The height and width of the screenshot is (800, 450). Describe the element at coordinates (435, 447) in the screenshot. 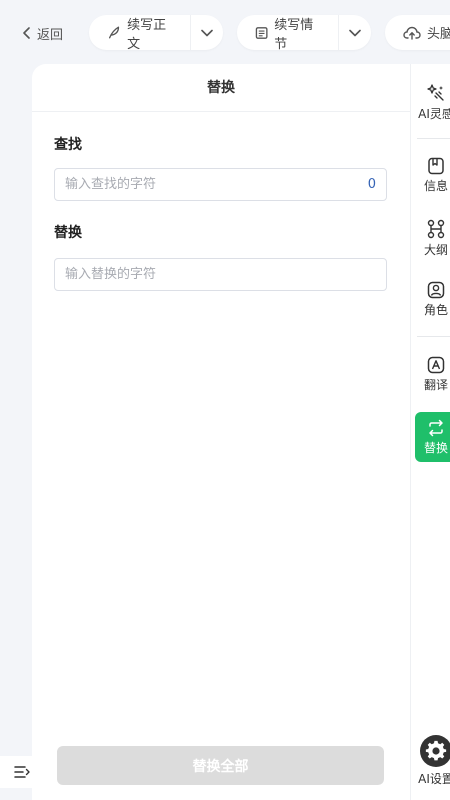

I see `sidebar-item-label: 替换` at that location.